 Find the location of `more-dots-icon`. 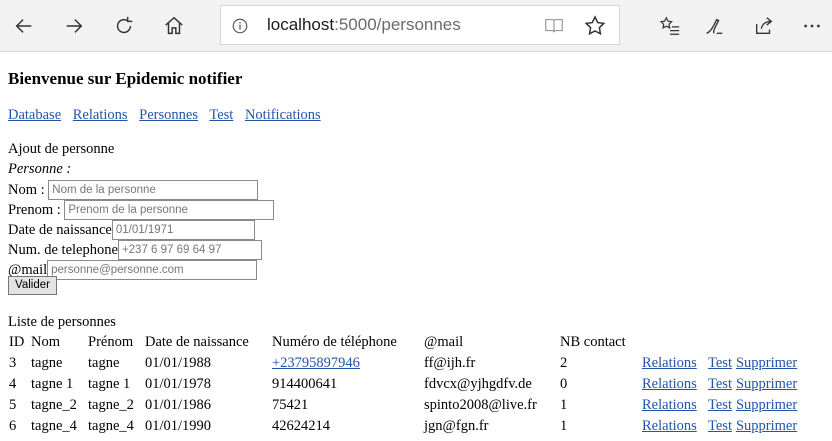

more-dots-icon is located at coordinates (812, 26).